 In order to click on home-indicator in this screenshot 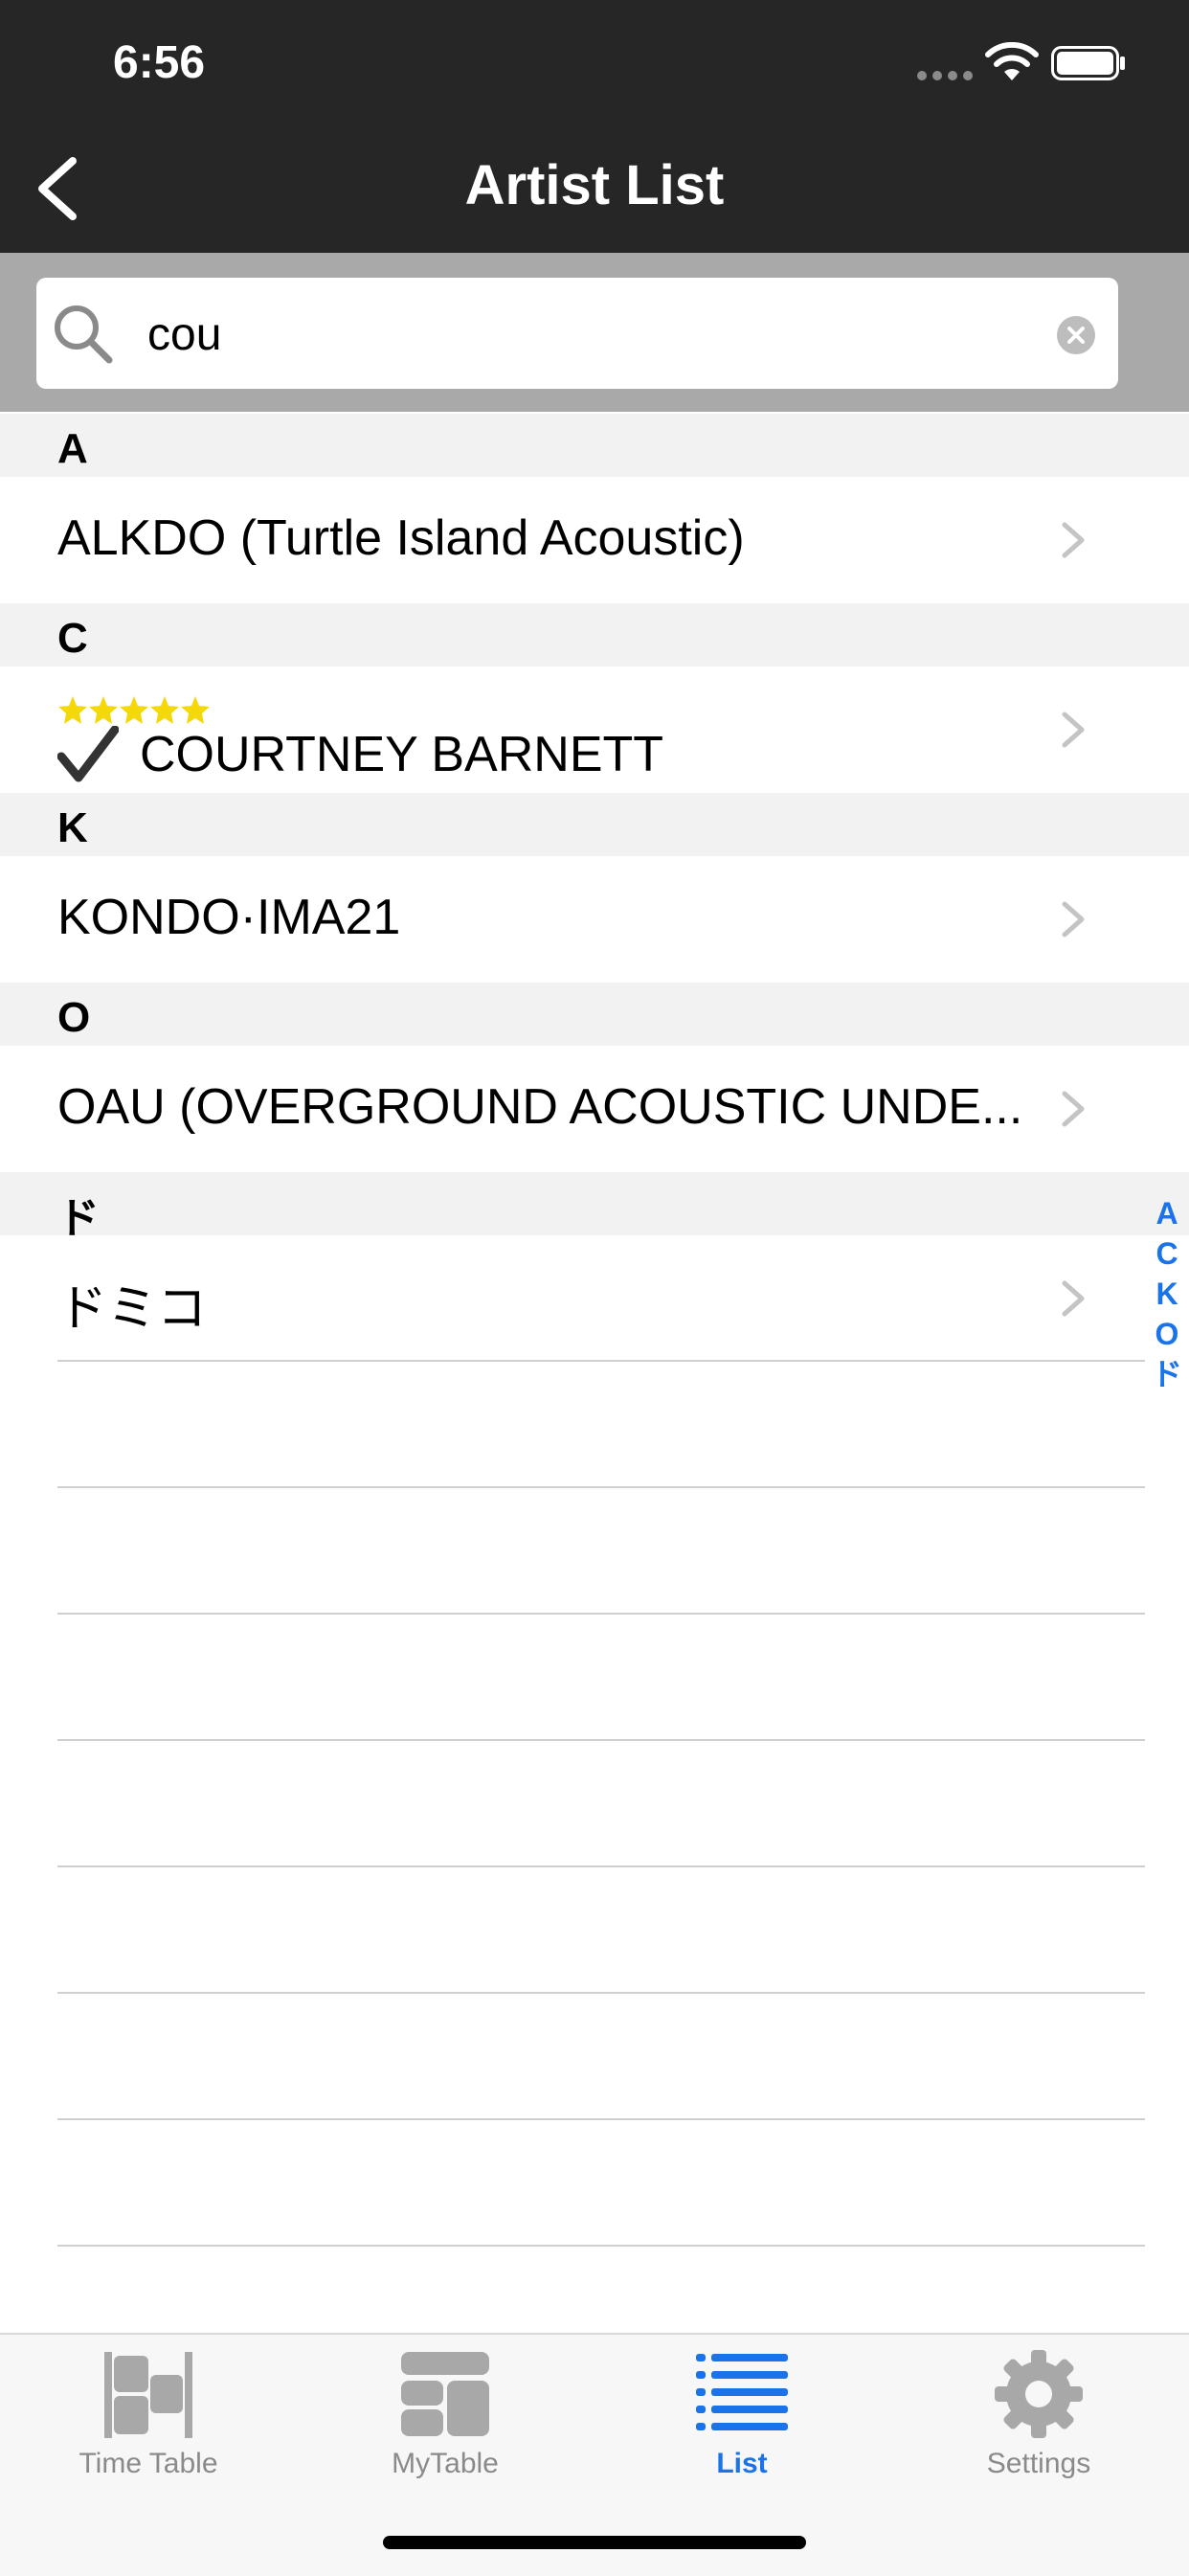, I will do `click(594, 2542)`.